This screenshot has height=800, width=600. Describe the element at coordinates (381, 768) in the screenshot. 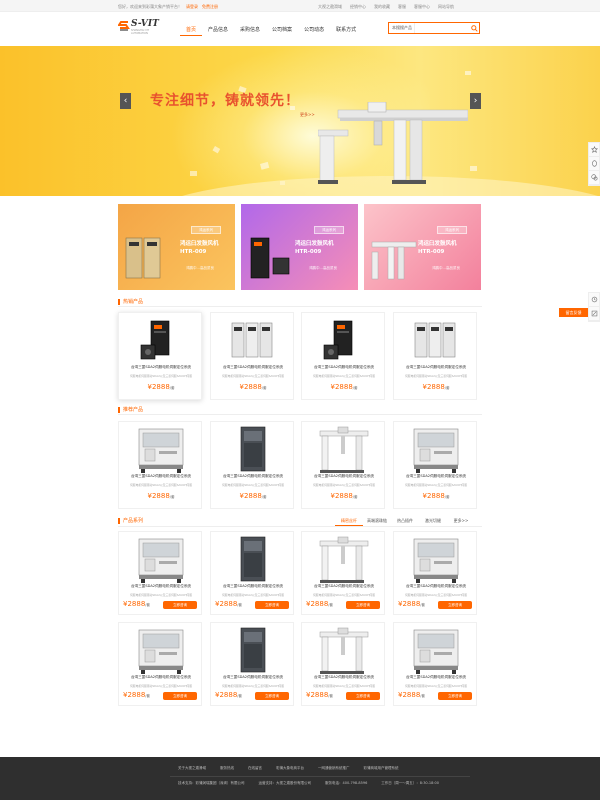

I see `footer-link: 彩蒲商城用户管理系统` at that location.